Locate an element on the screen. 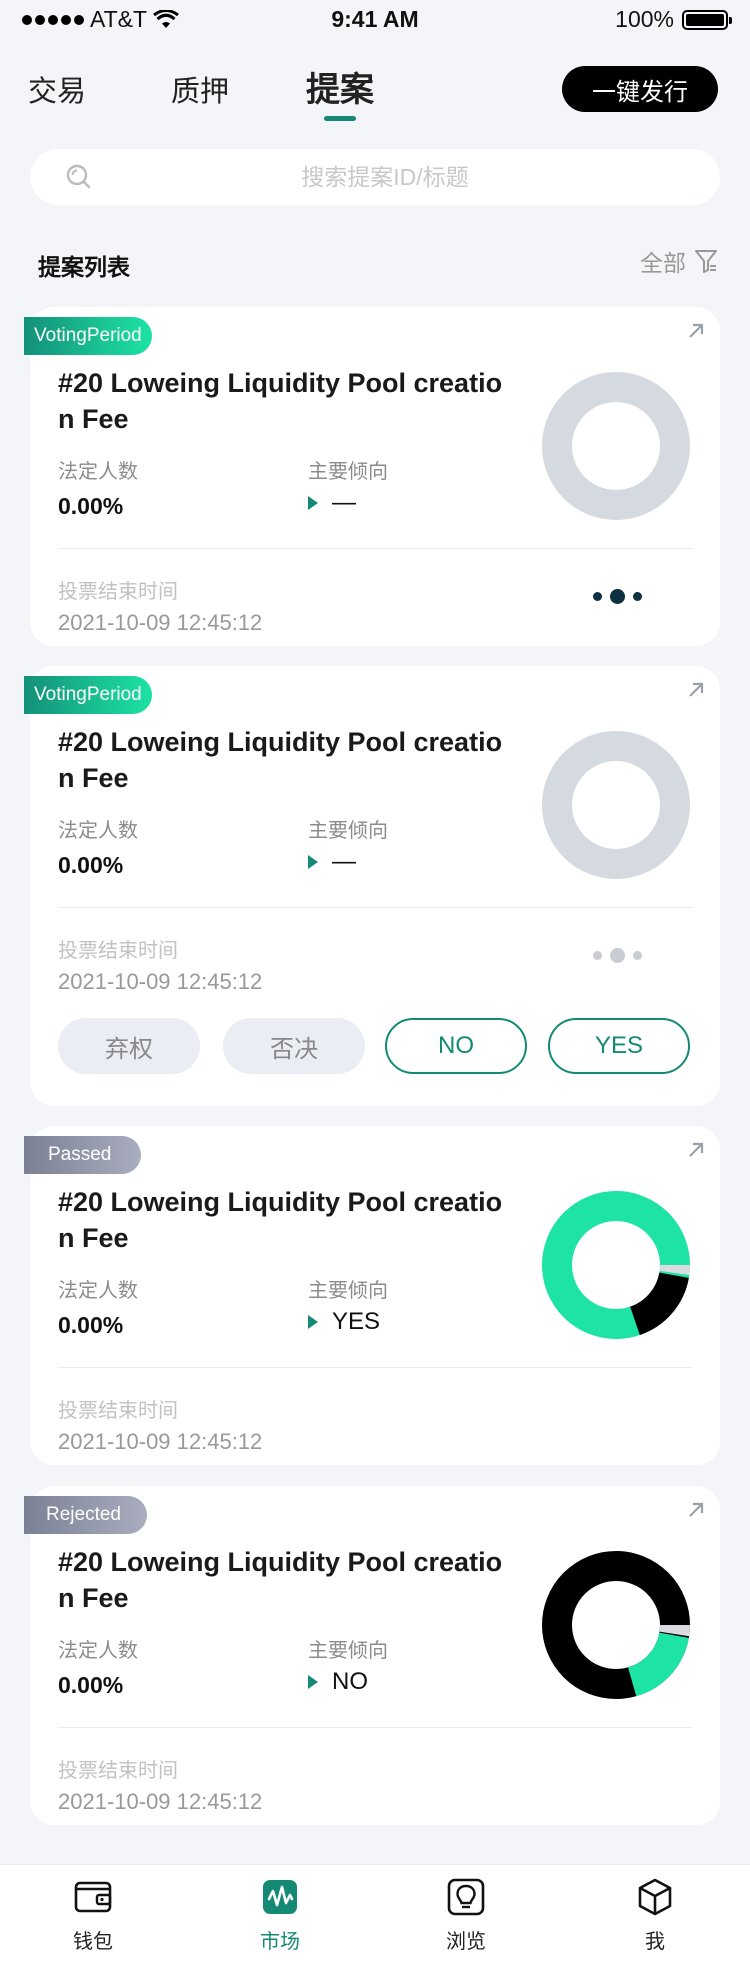  list-title: 提案列表 is located at coordinates (84, 267).